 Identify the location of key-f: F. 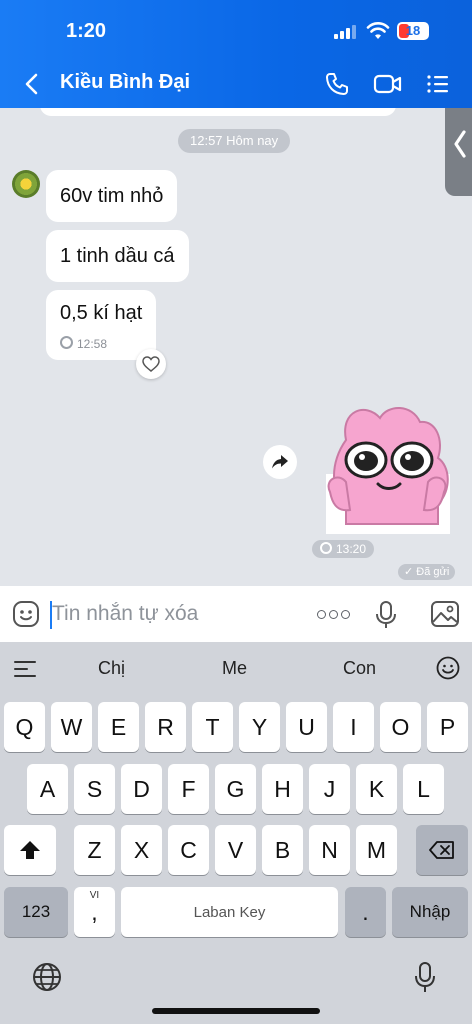
(188, 789).